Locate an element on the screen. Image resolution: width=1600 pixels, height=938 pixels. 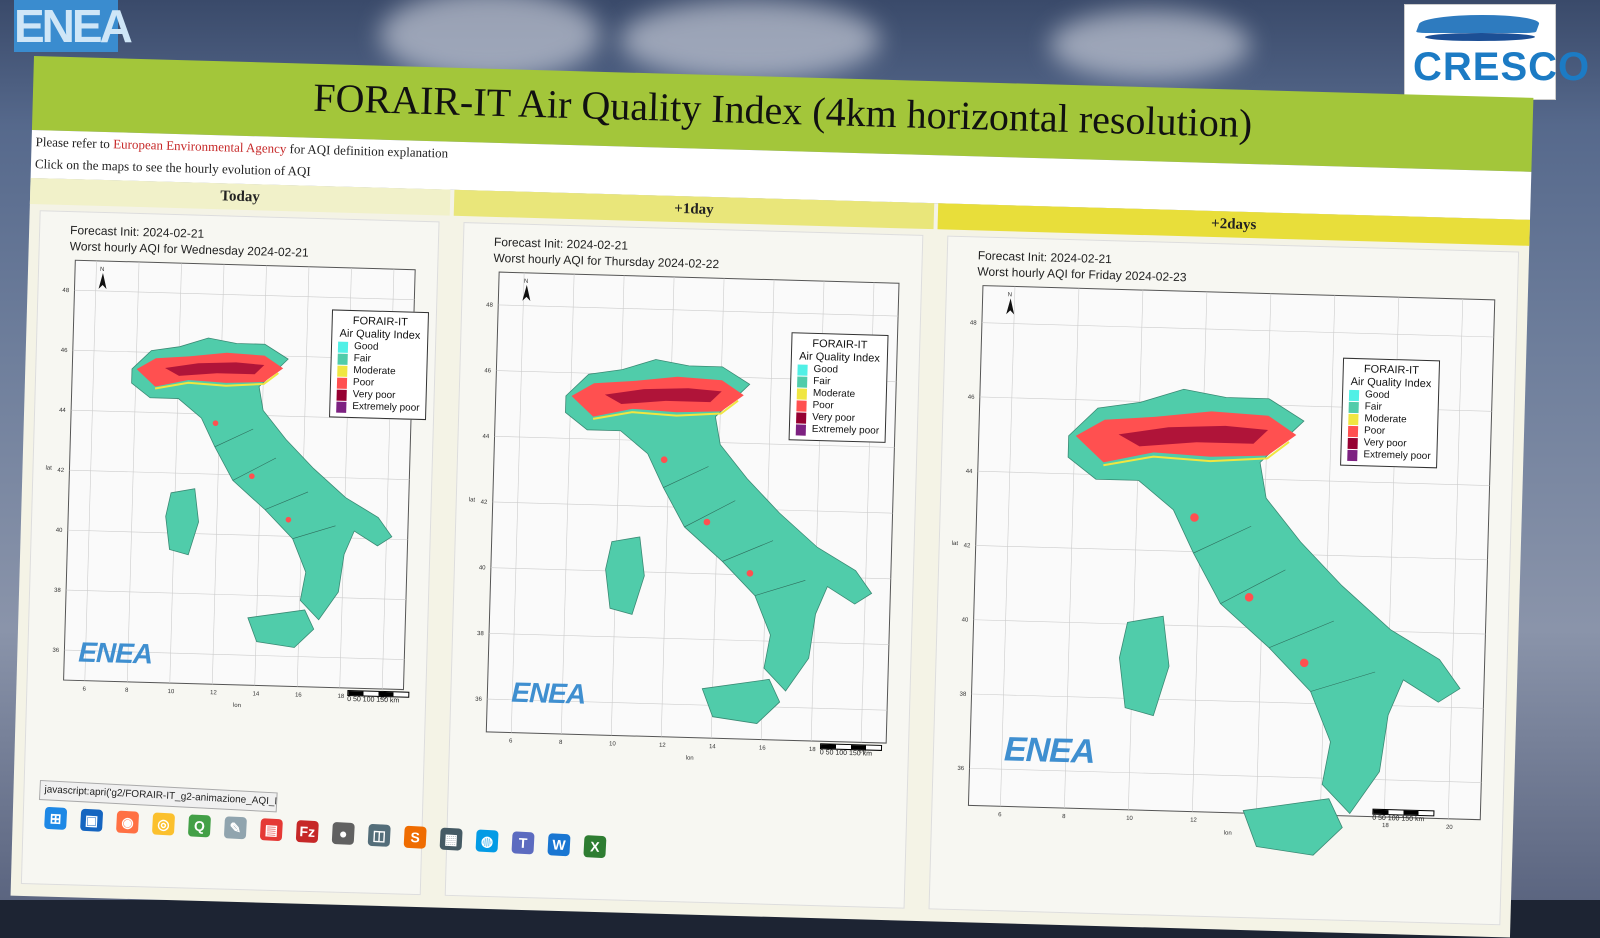
worst-aqi-text: Worst hourly AQI for Thursday 2024-02-22 is located at coordinates (606, 261).